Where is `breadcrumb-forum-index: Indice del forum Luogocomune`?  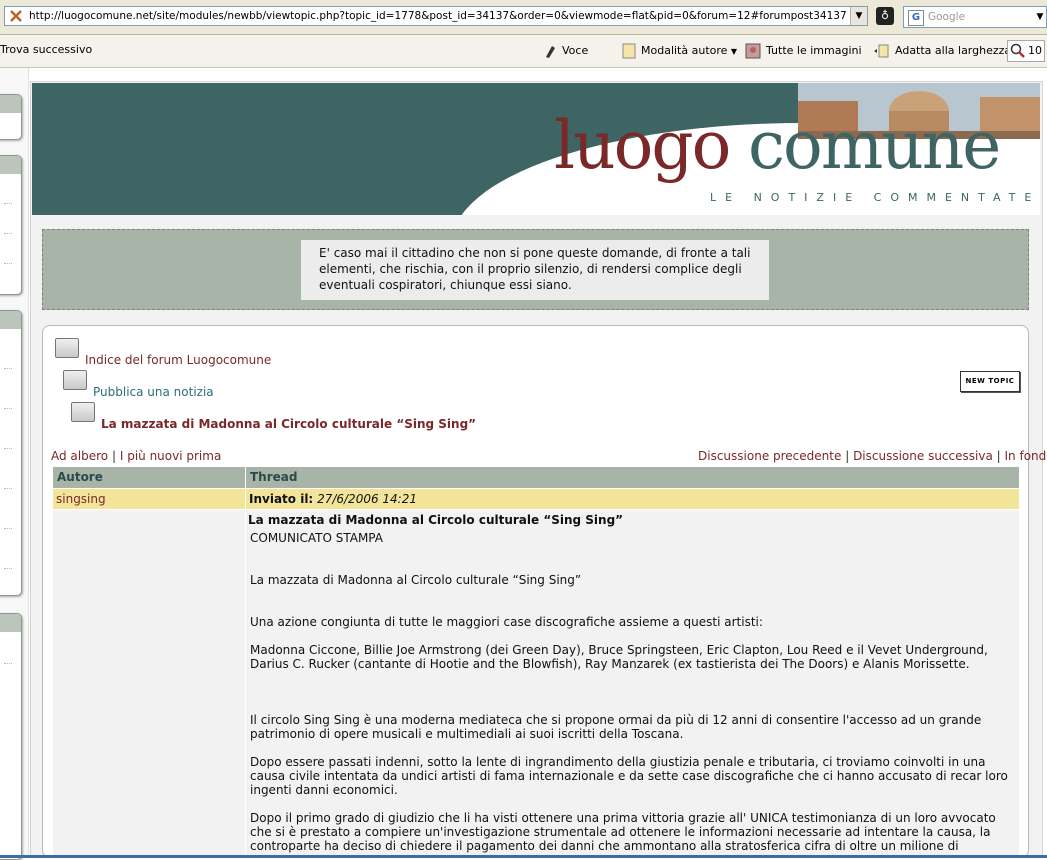
breadcrumb-forum-index: Indice del forum Luogocomune is located at coordinates (178, 360).